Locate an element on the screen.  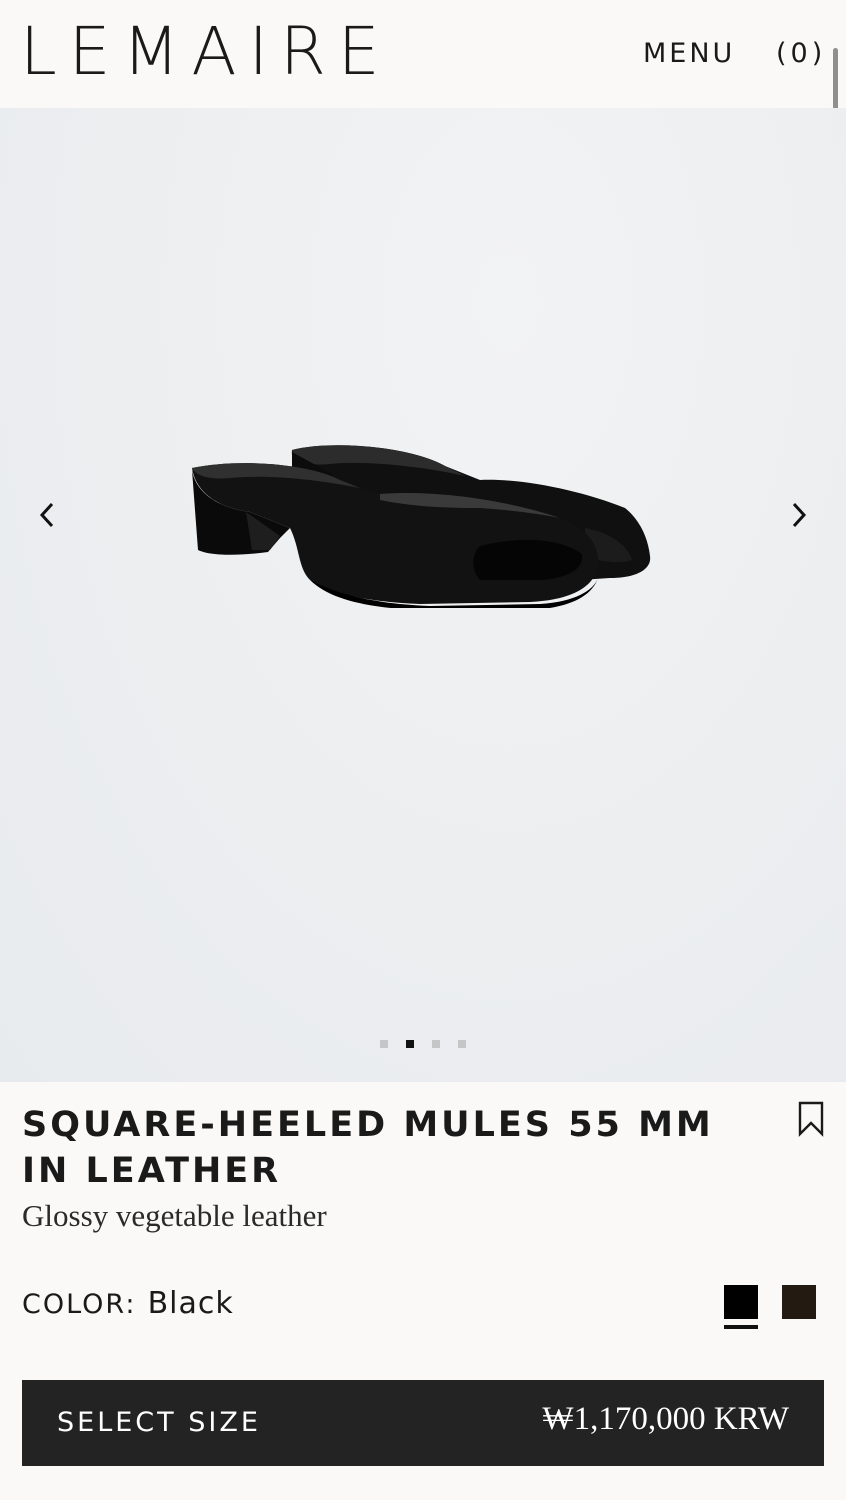
wishlist-button is located at coordinates (811, 1119).